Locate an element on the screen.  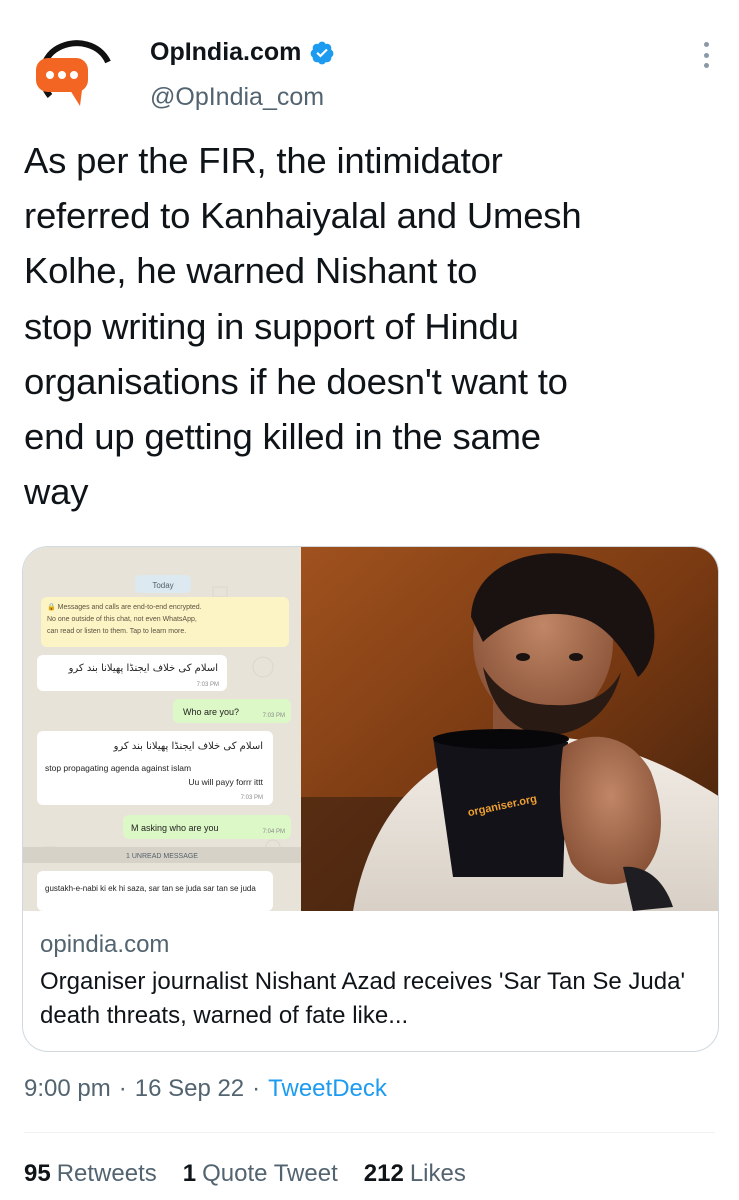
chat-message-4: M asking who are you is located at coordinates (175, 828).